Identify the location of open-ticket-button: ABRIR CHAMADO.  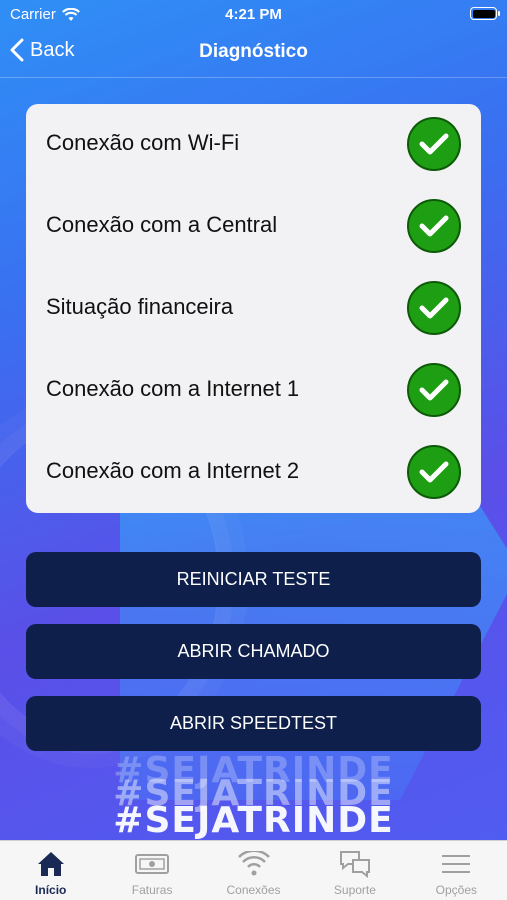
(253, 651).